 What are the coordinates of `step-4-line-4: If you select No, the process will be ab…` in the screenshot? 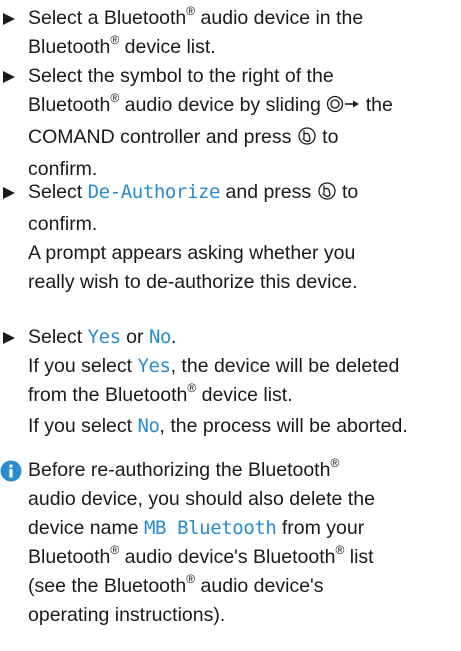 It's located at (218, 426).